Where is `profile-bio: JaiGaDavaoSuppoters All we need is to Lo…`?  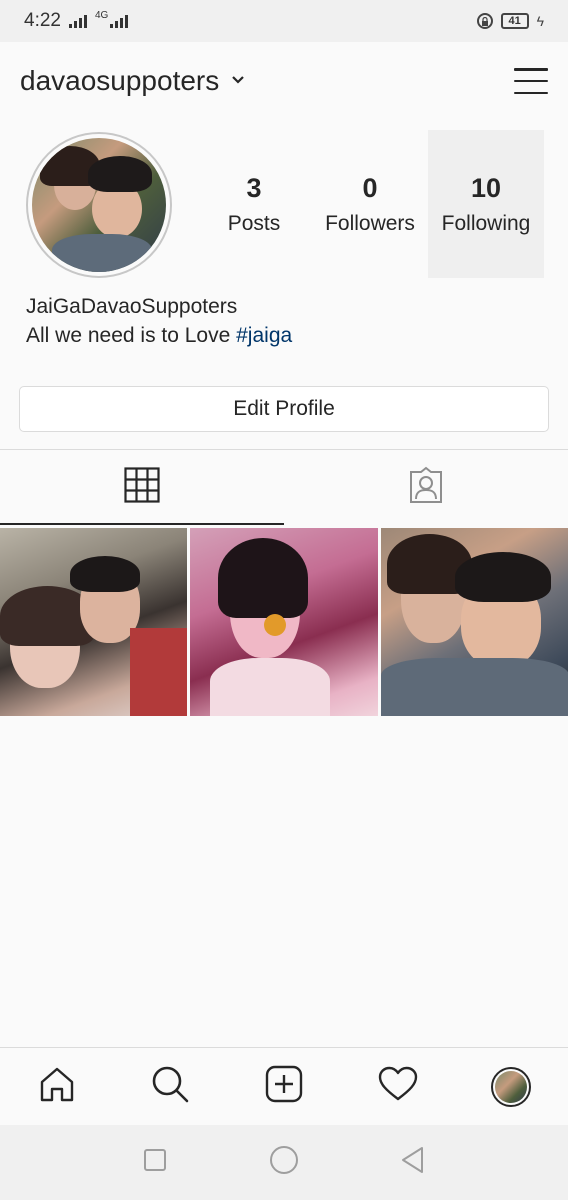
profile-bio: JaiGaDavaoSuppoters All we need is to Lo… is located at coordinates (286, 321).